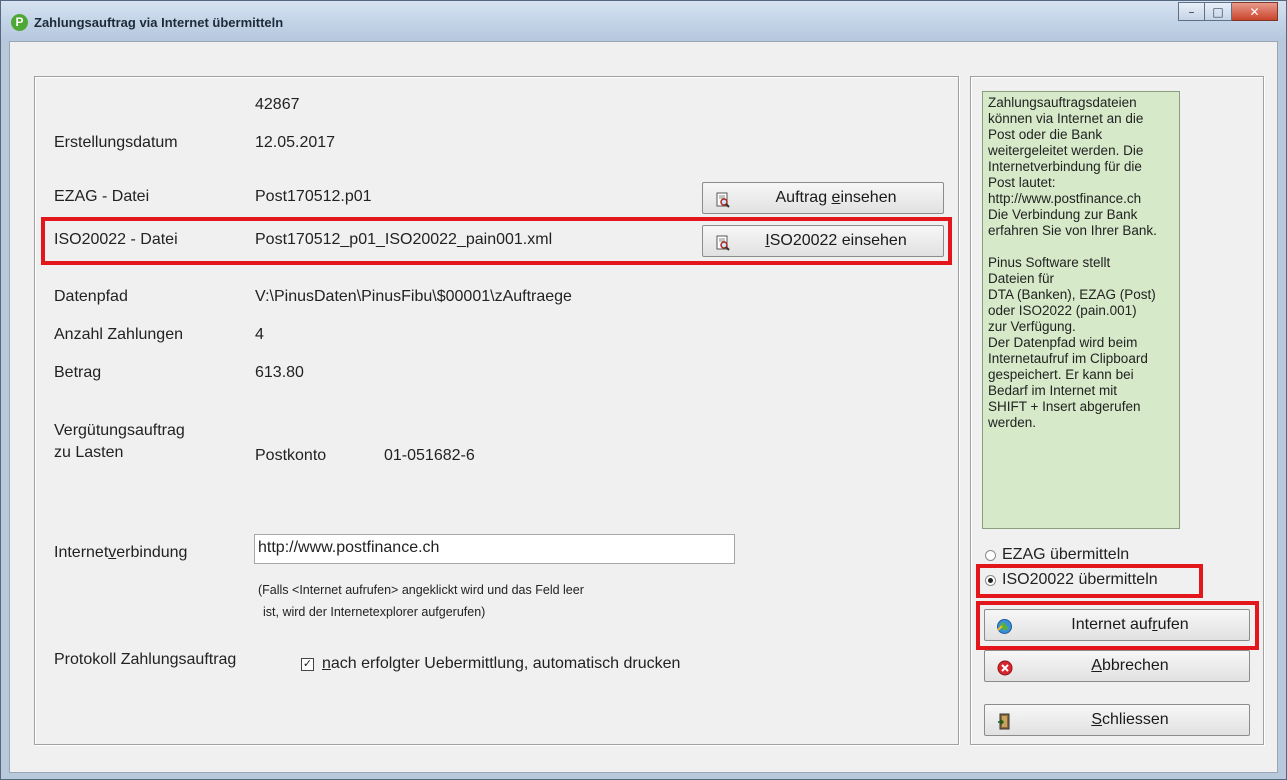 The height and width of the screenshot is (780, 1287). I want to click on iso-file-value: Post170512_p01_ISO20022_pain001.xml, so click(404, 239).